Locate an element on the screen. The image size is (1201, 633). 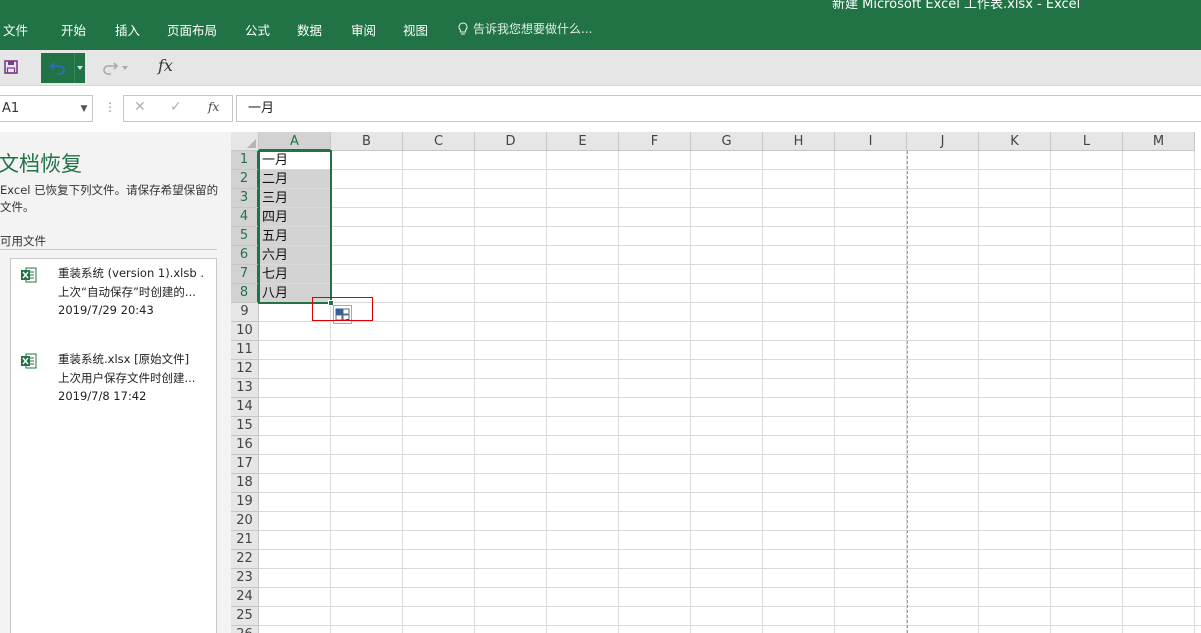
column-header-k: K is located at coordinates (1015, 141).